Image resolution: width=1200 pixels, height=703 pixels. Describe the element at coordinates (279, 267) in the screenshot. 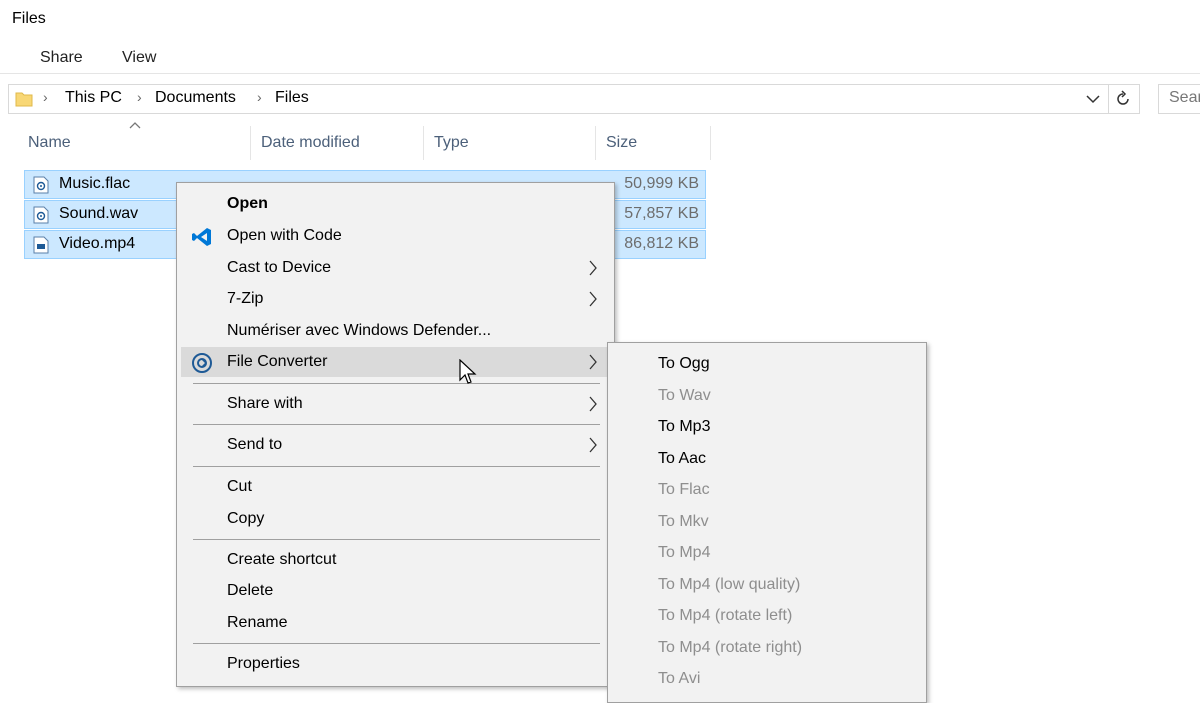

I see `menu-item-label: Cast to Device` at that location.